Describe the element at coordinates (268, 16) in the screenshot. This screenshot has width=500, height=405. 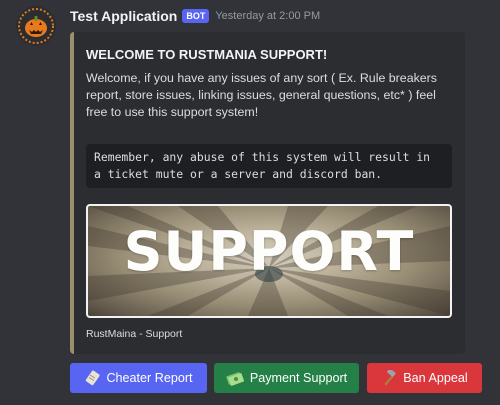
I see `timestamp: Yesterday at 2:00 PM` at that location.